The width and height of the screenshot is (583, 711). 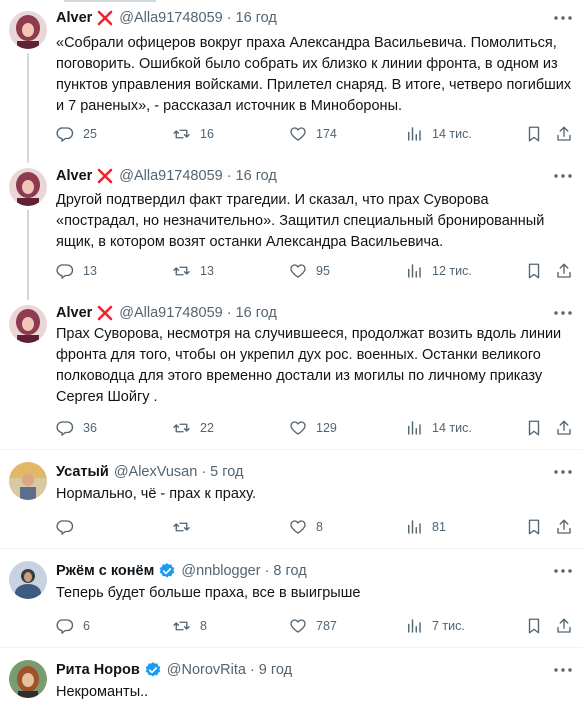 I want to click on reply-count: 6, so click(x=86, y=626).